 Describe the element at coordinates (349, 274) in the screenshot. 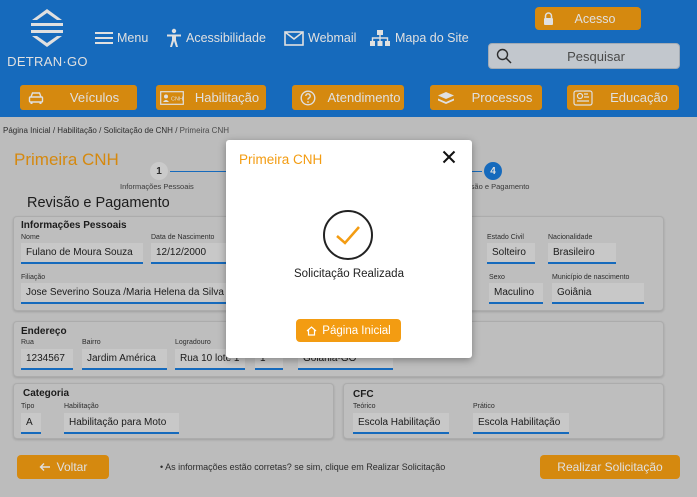

I see `modal-message: Solicitação Realizada` at that location.